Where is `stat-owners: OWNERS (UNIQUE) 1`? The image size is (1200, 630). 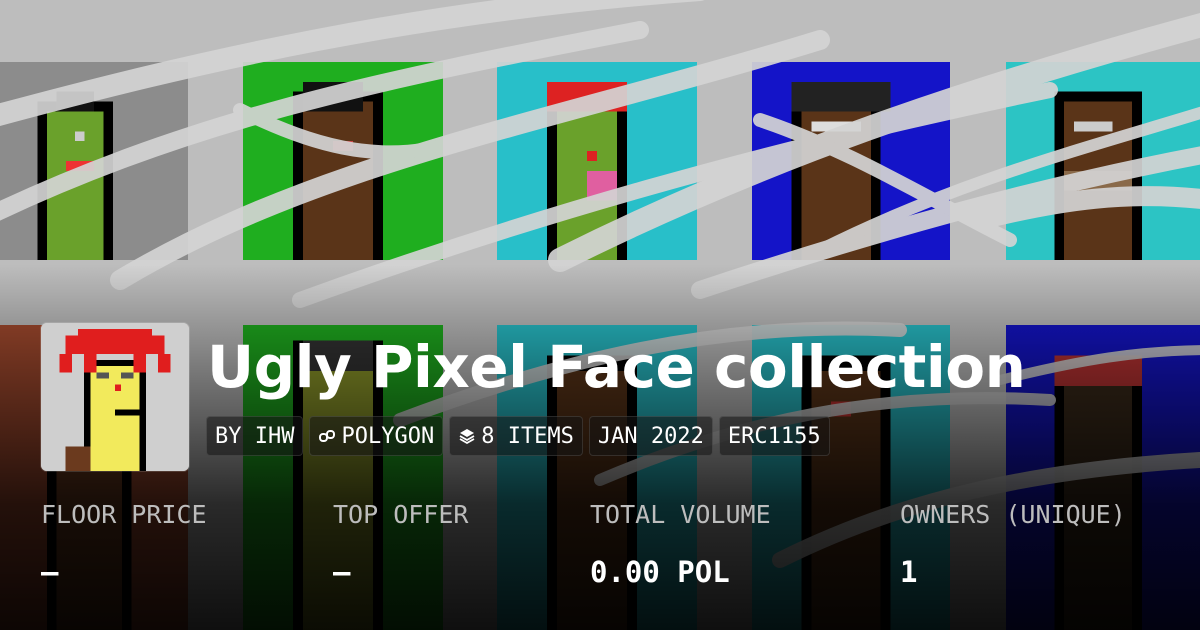
stat-owners: OWNERS (UNIQUE) 1 is located at coordinates (1013, 544).